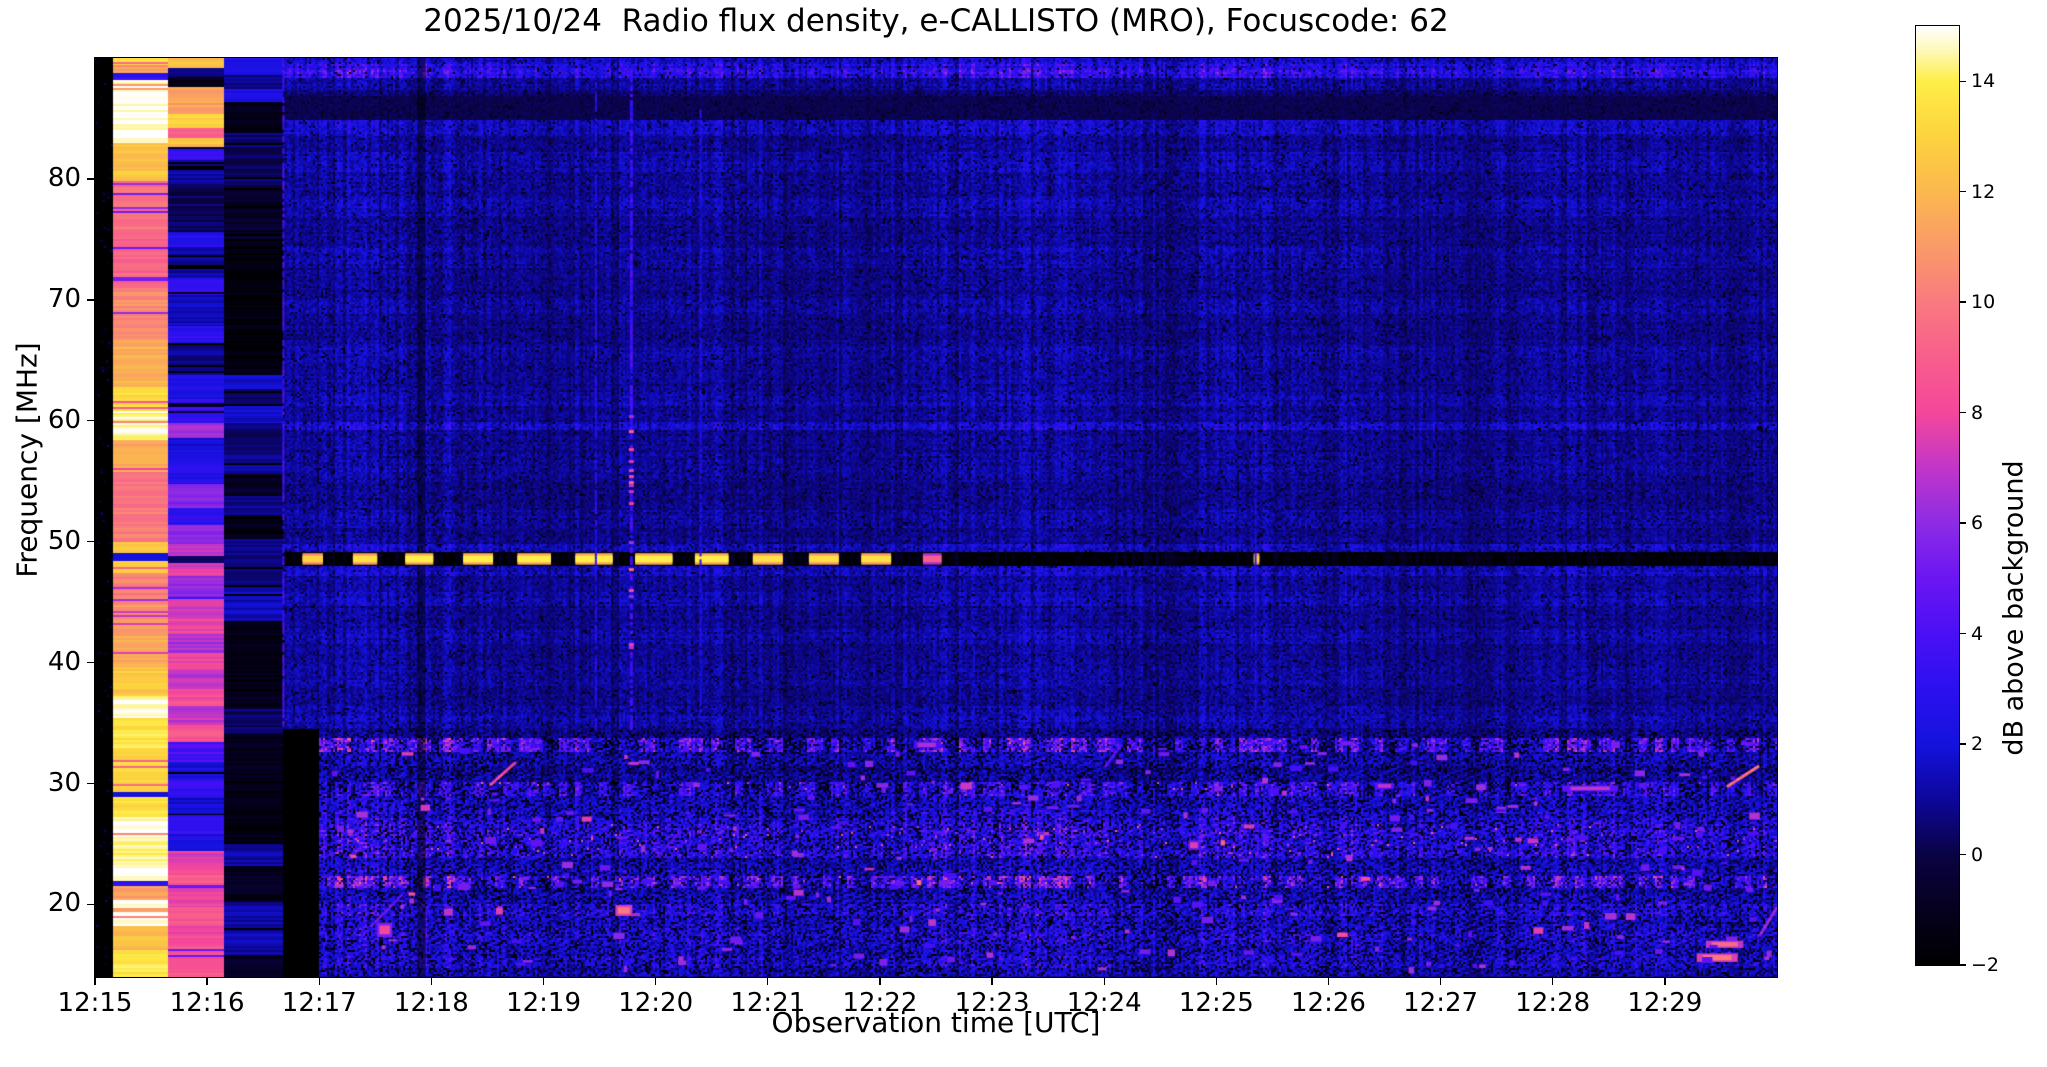  Describe the element at coordinates (2014, 608) in the screenshot. I see `colorbar-label: dB above background` at that location.